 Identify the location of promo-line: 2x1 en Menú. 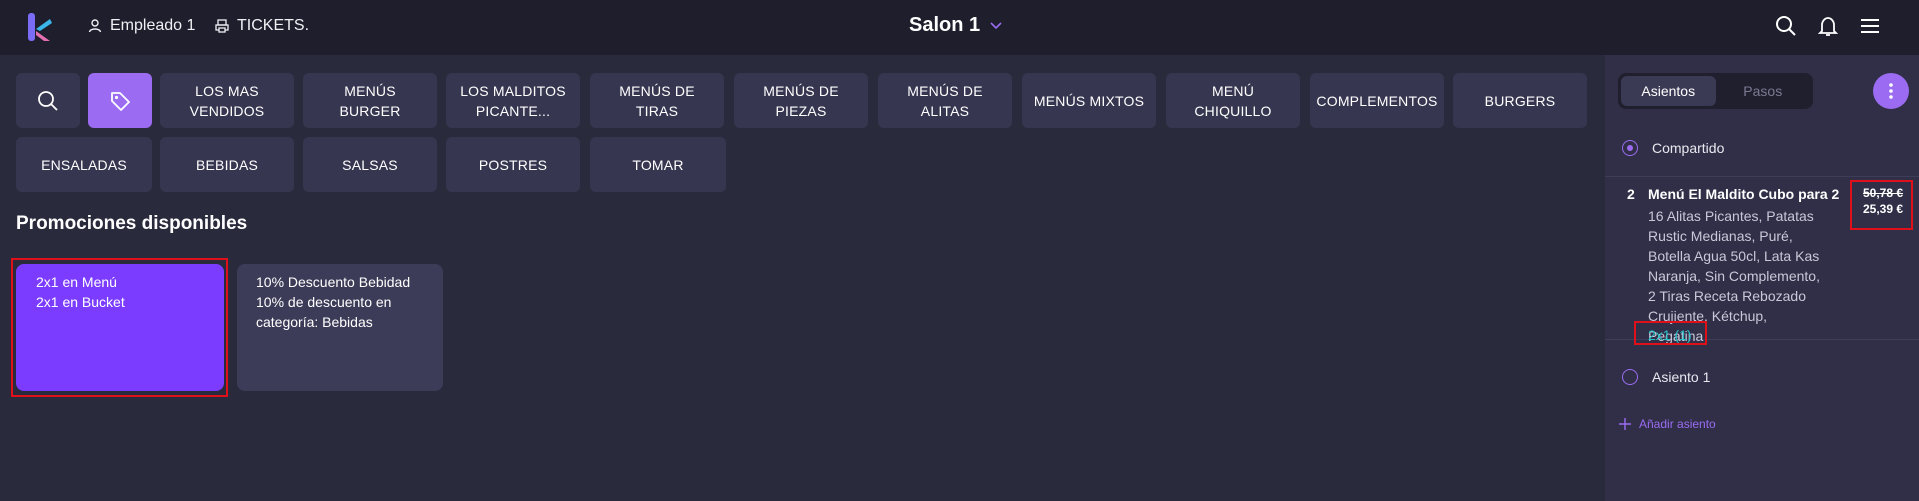
(76, 282).